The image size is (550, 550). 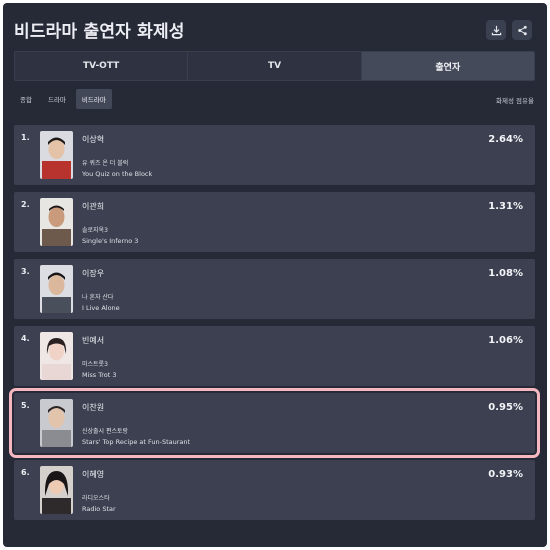 I want to click on download-icon, so click(x=496, y=30).